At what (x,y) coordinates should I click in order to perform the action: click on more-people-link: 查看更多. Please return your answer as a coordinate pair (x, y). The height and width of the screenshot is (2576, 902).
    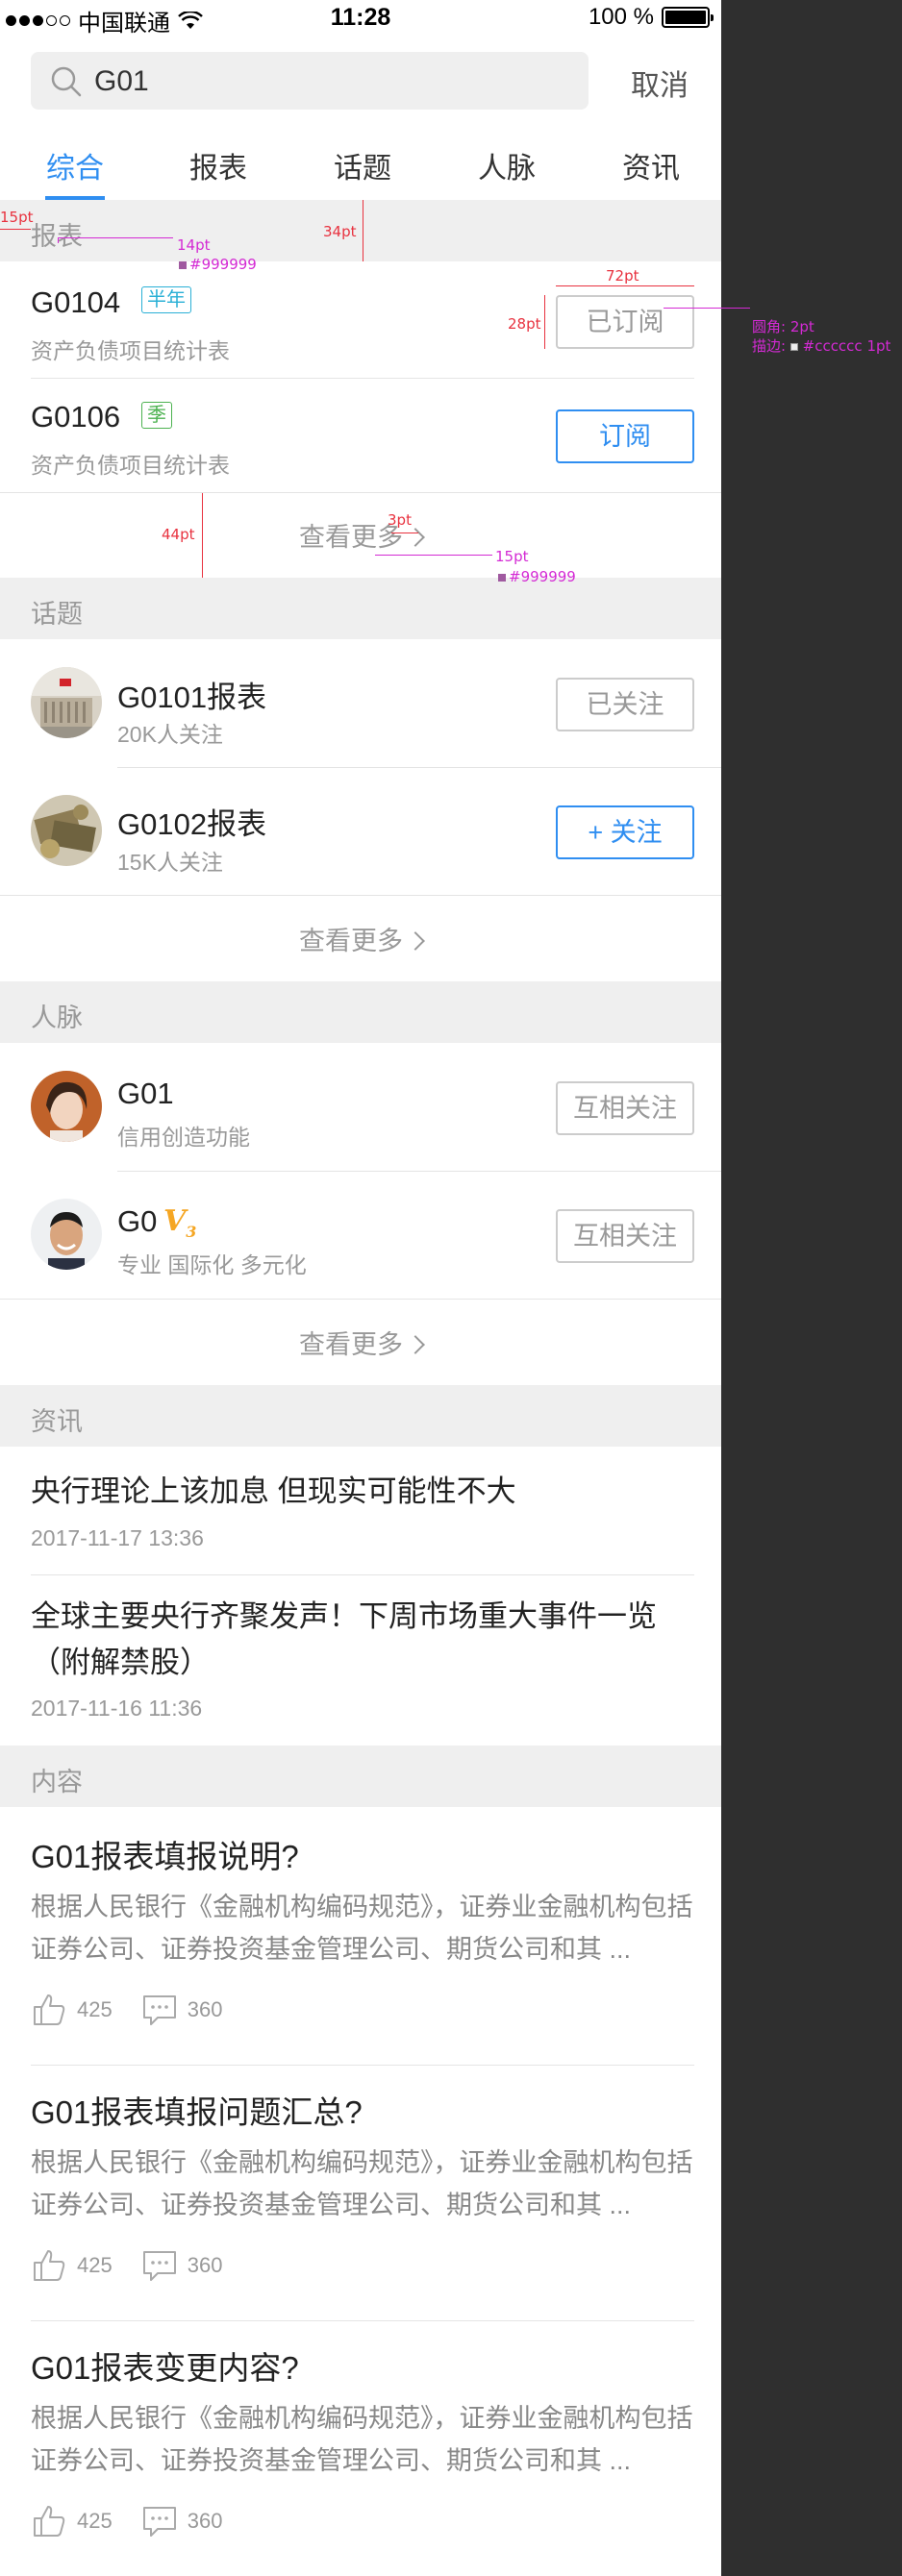
    Looking at the image, I should click on (360, 1343).